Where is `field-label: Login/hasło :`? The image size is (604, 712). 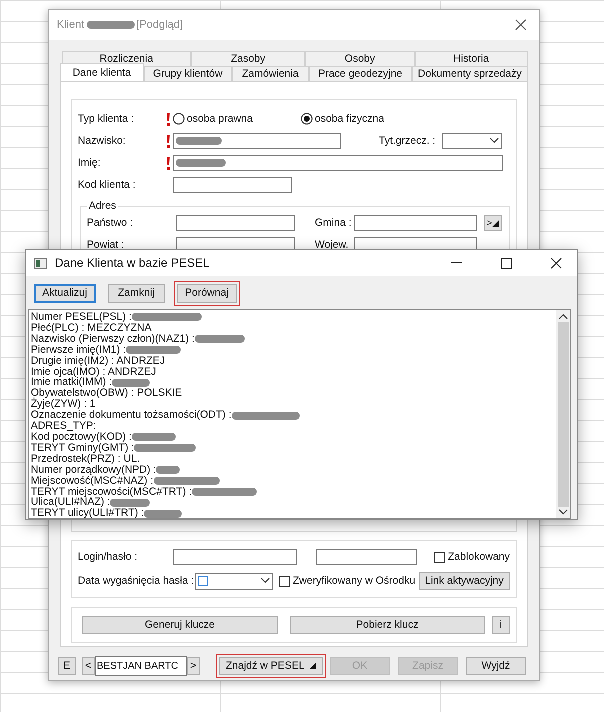
field-label: Login/hasło : is located at coordinates (108, 557).